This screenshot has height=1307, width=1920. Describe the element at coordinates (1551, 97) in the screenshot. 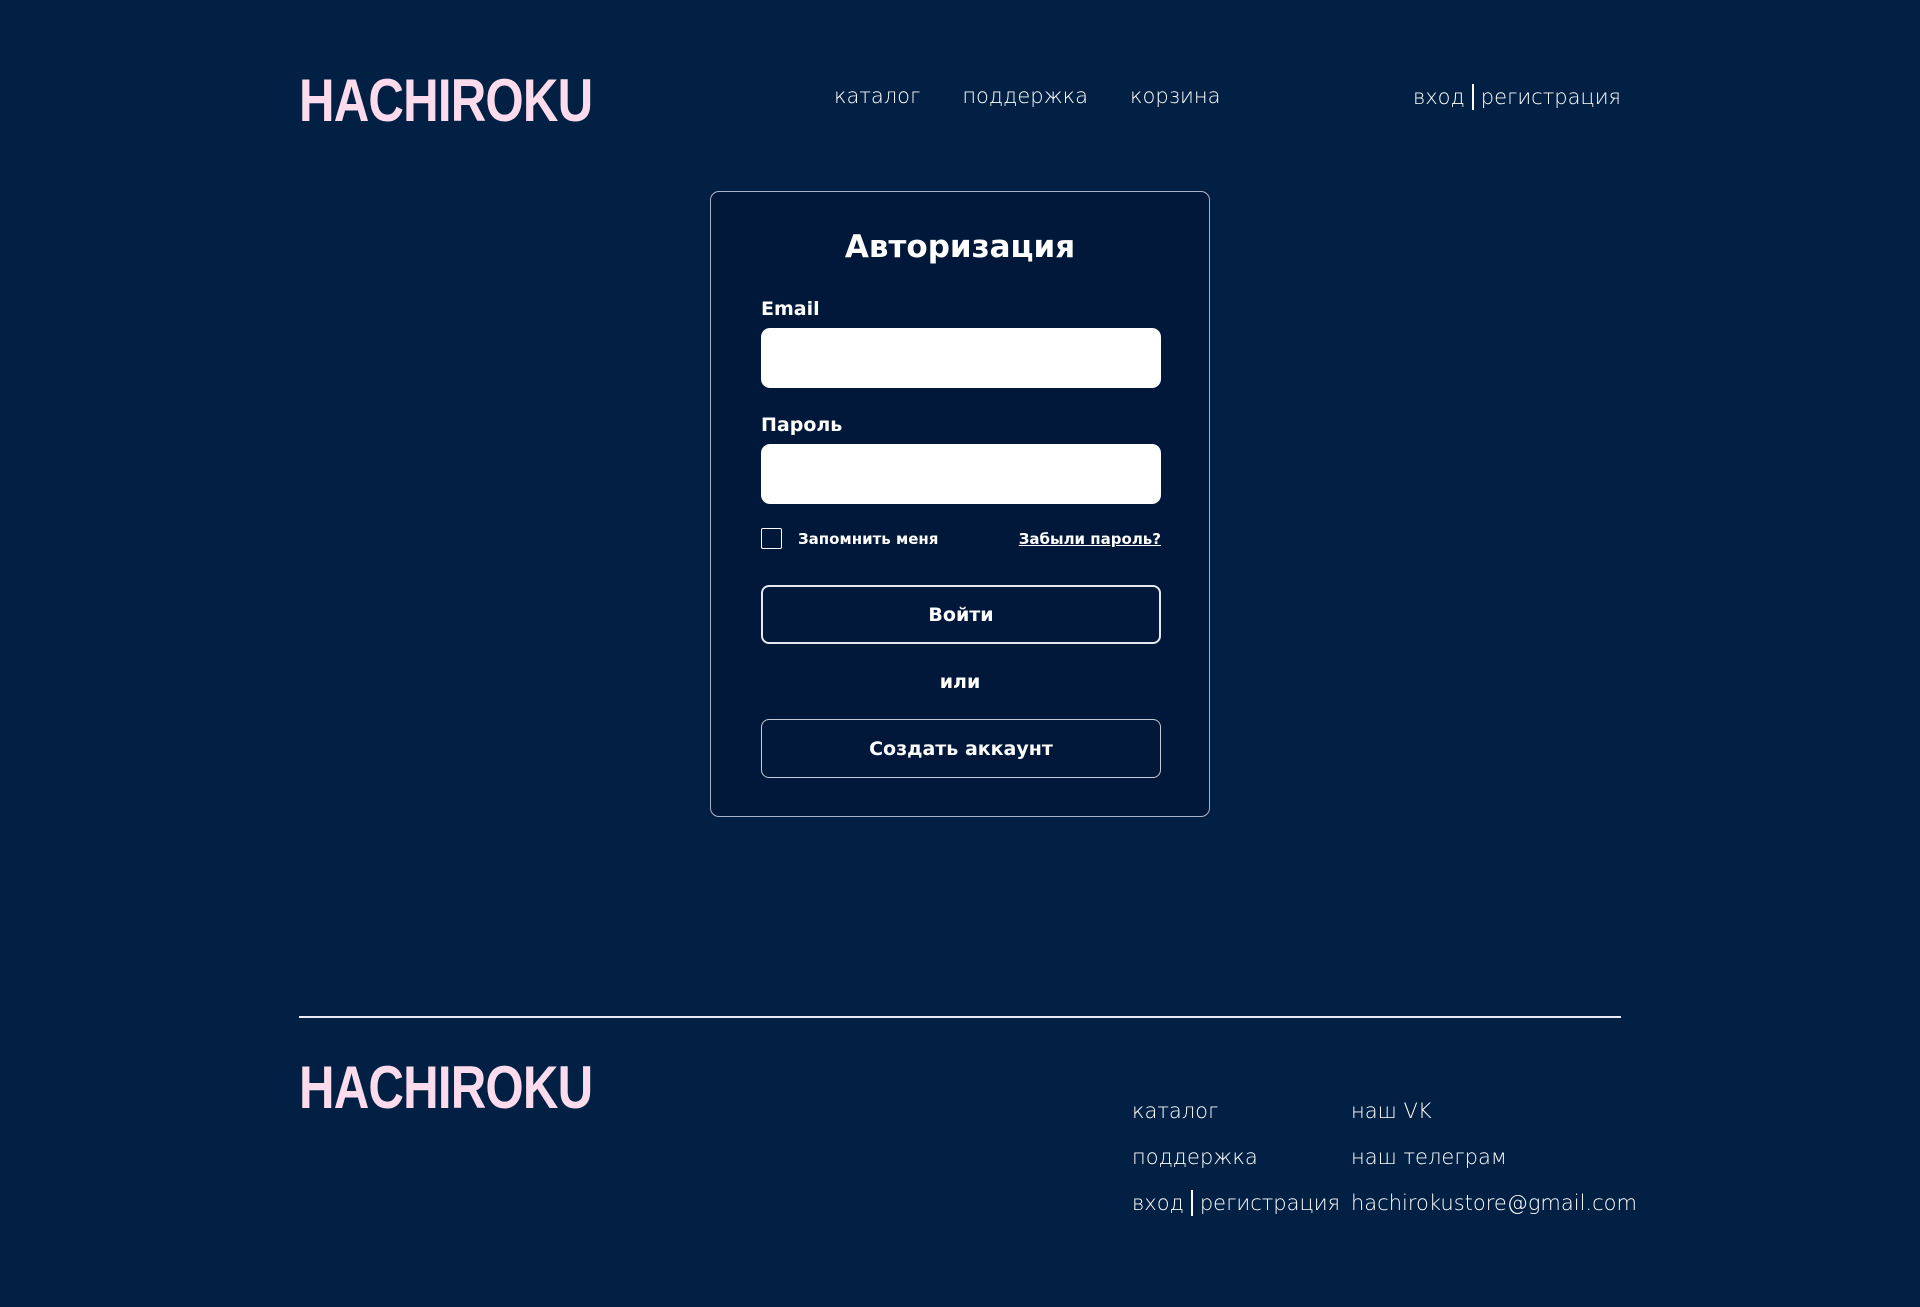

I see `header-register-link: регистрация` at that location.